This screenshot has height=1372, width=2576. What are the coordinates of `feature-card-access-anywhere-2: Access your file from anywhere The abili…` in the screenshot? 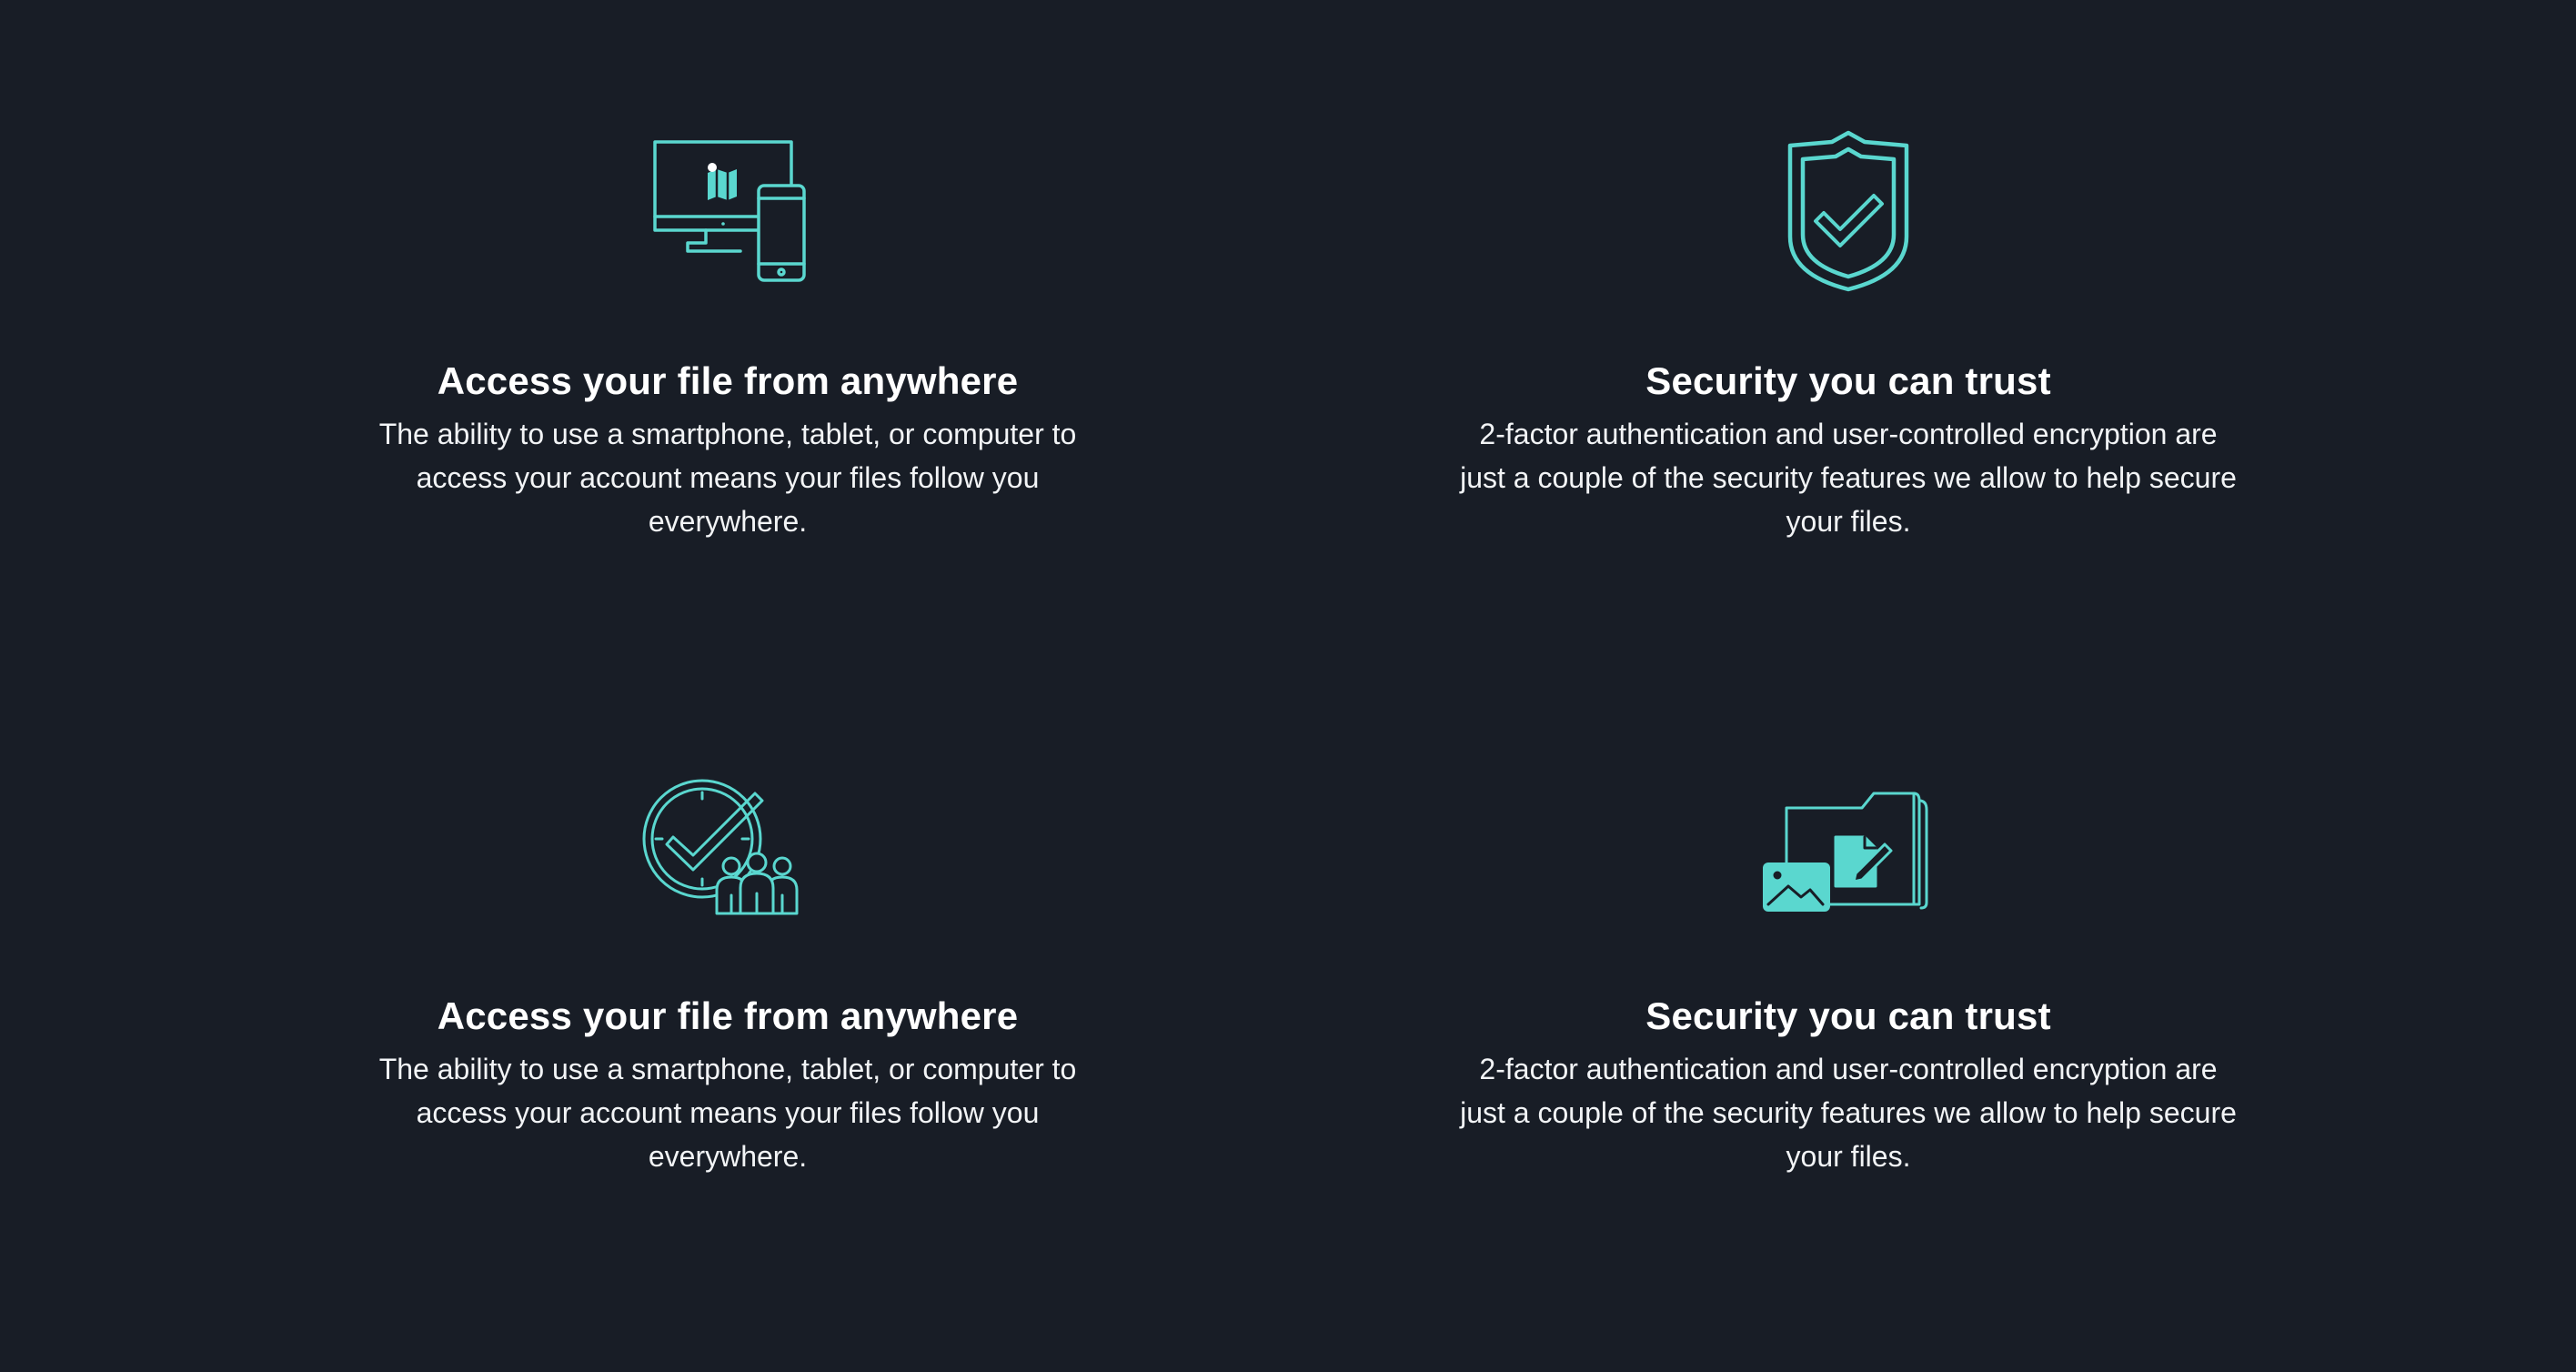 It's located at (727, 970).